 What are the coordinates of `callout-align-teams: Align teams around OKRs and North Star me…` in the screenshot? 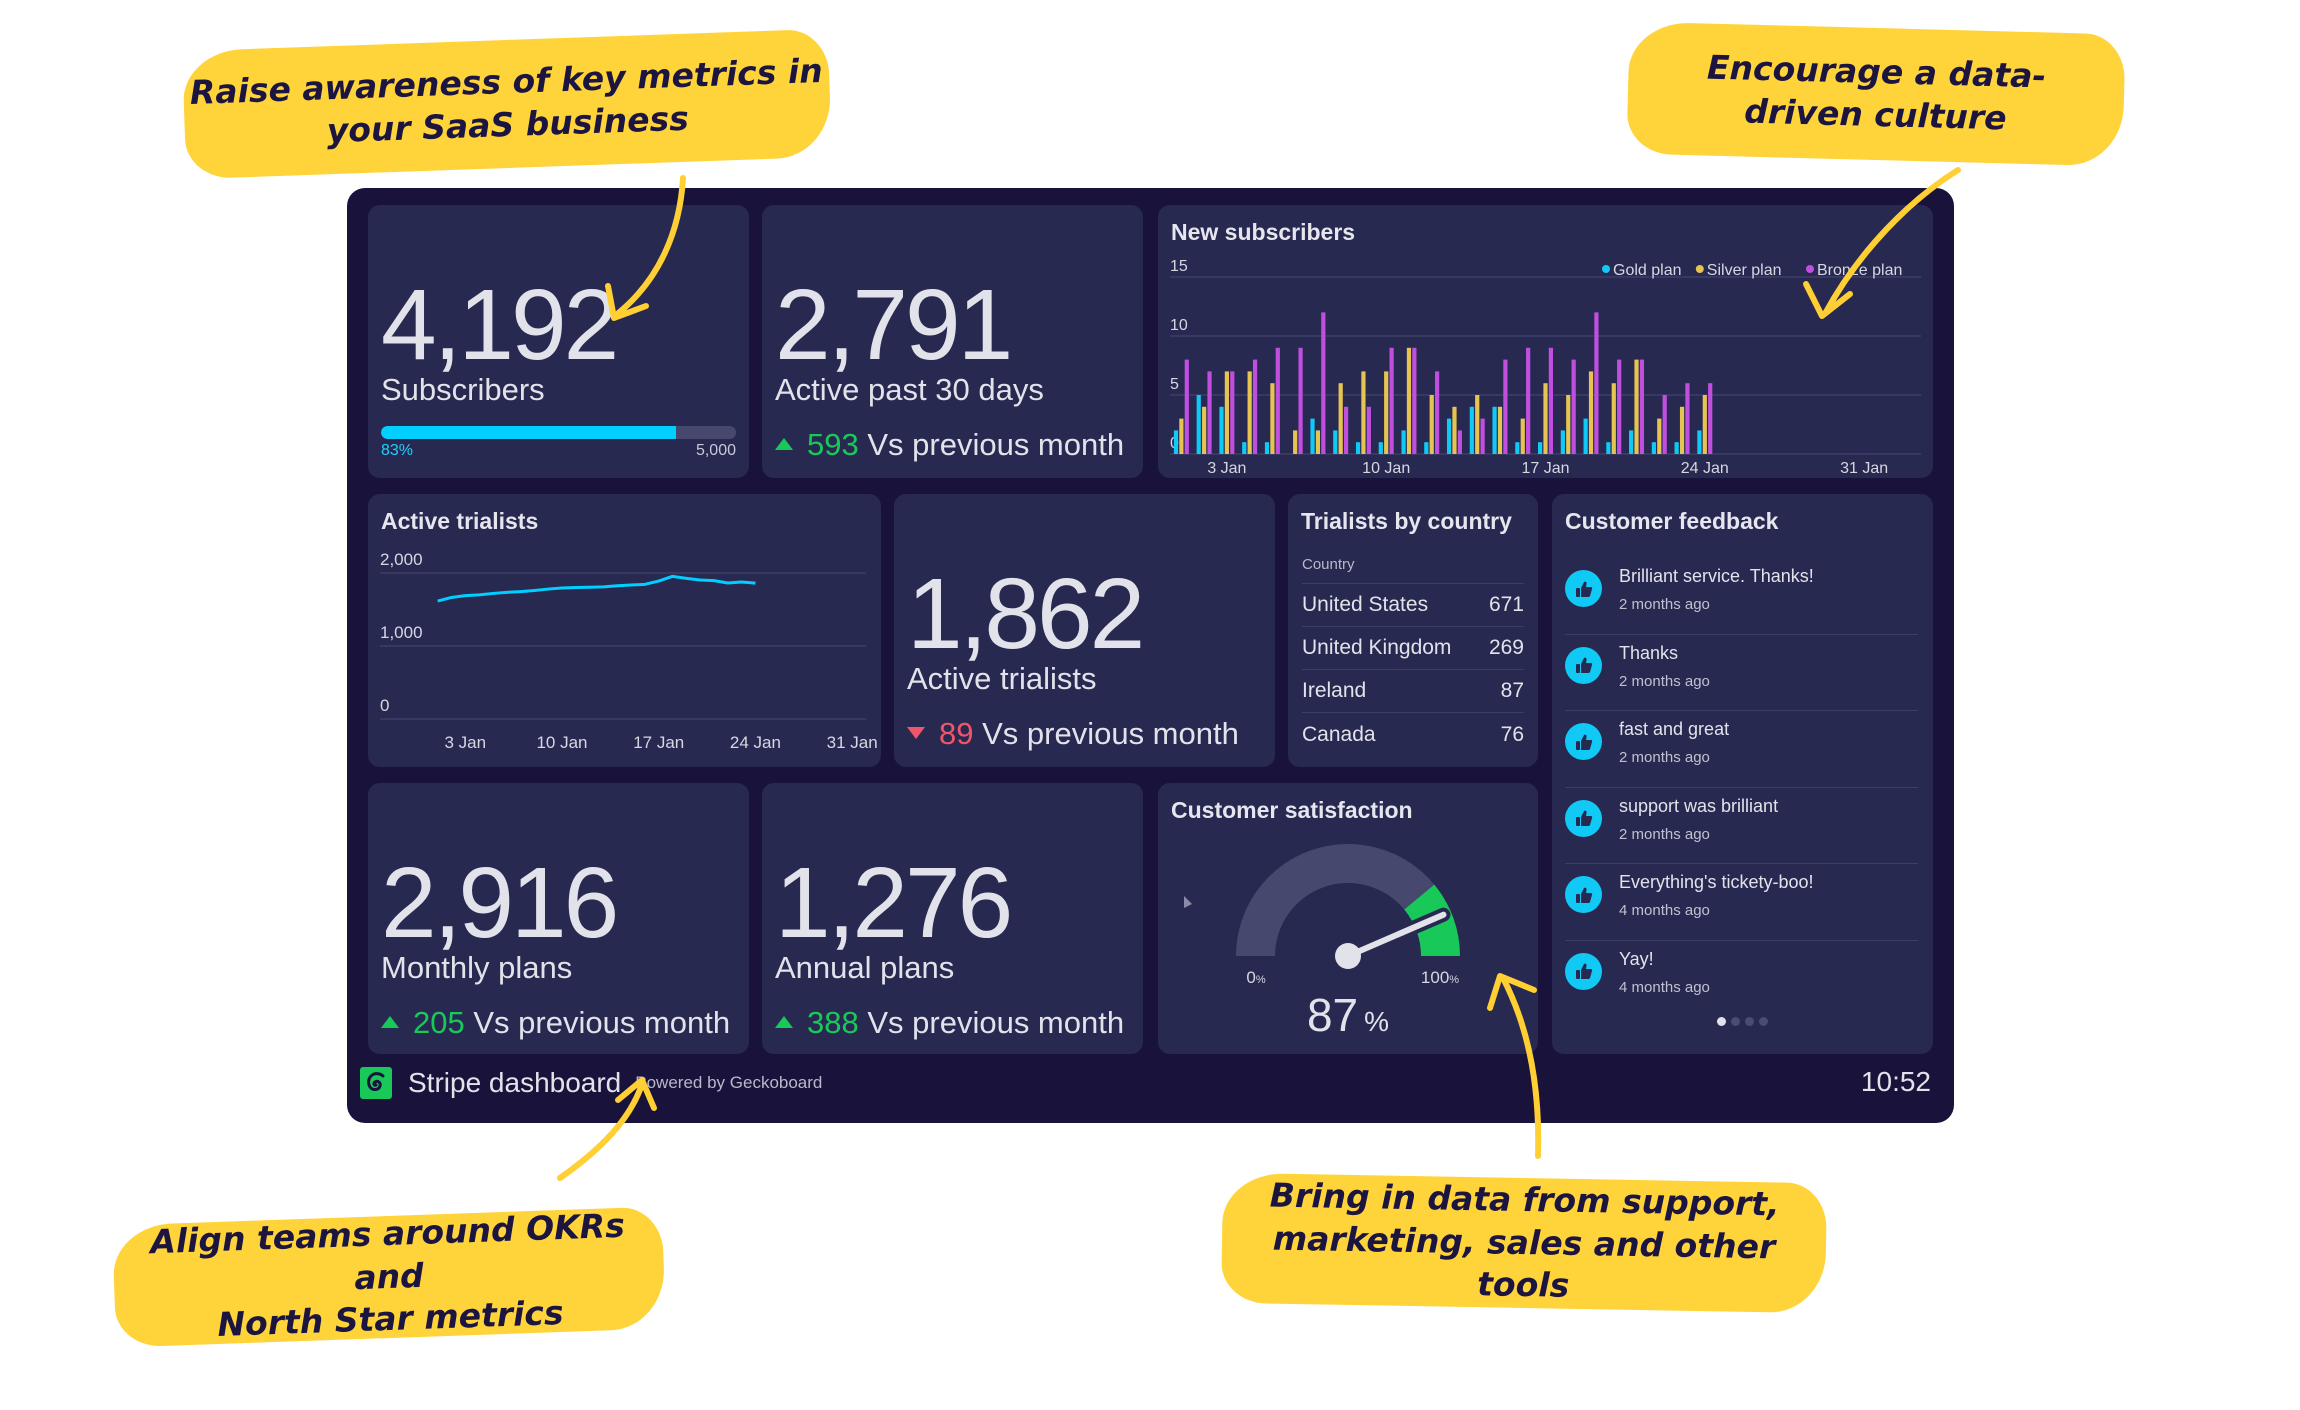 It's located at (389, 1276).